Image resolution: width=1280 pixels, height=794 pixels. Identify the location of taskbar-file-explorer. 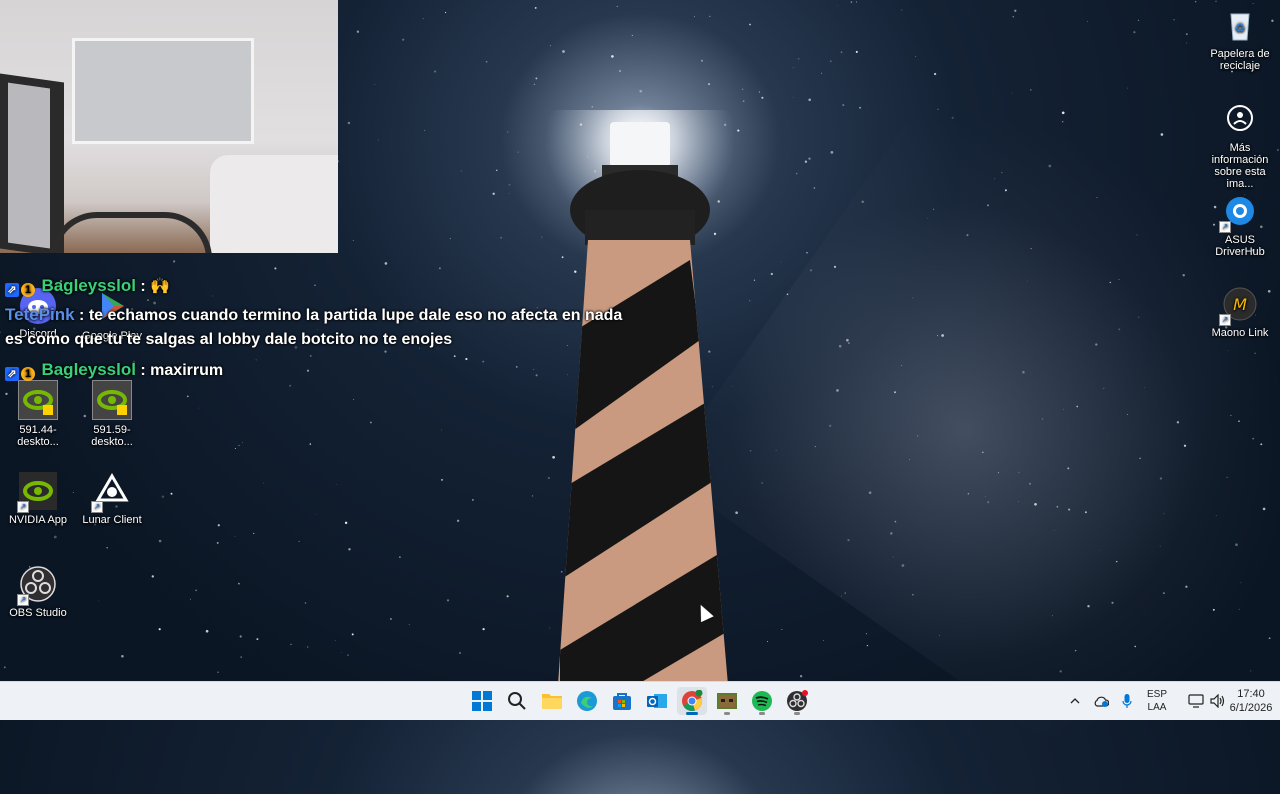
(552, 701).